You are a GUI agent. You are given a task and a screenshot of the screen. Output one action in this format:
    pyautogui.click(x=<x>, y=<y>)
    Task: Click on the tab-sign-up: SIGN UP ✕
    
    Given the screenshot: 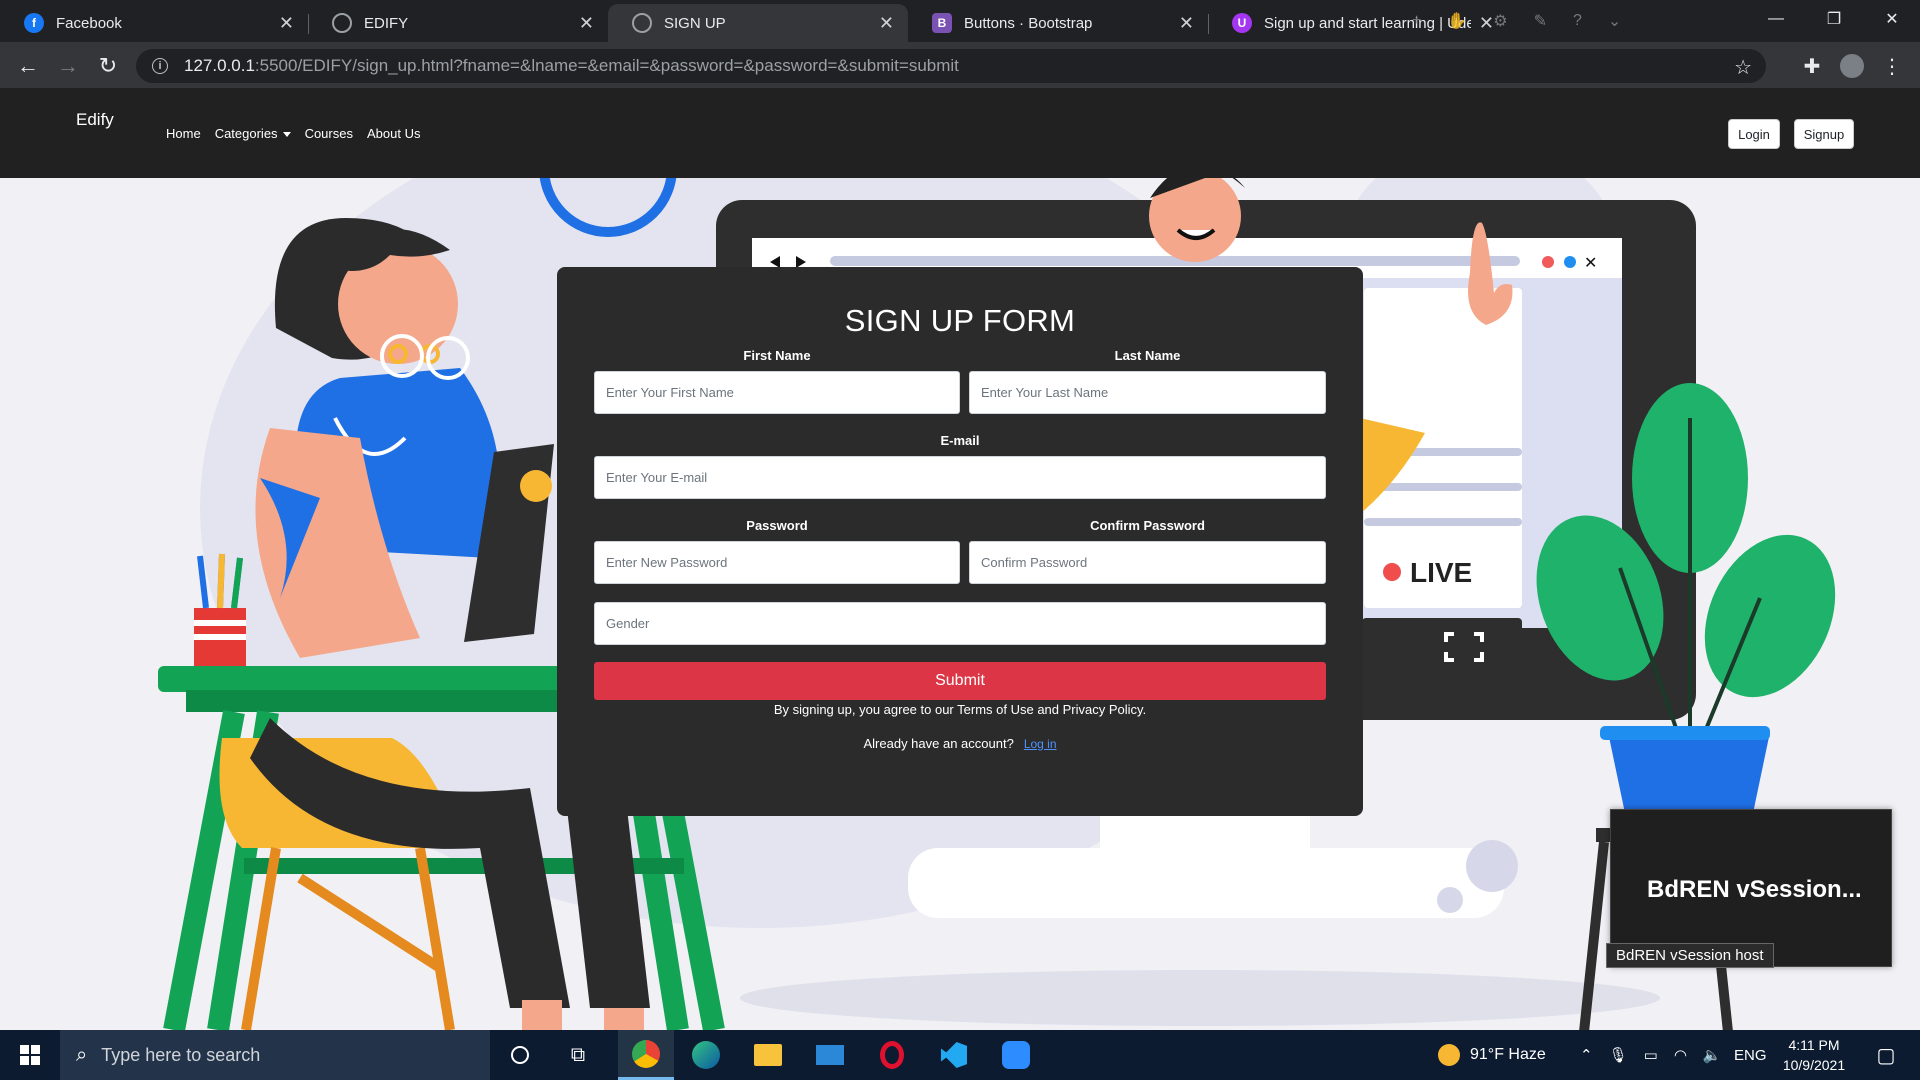 What is the action you would take?
    pyautogui.click(x=758, y=23)
    